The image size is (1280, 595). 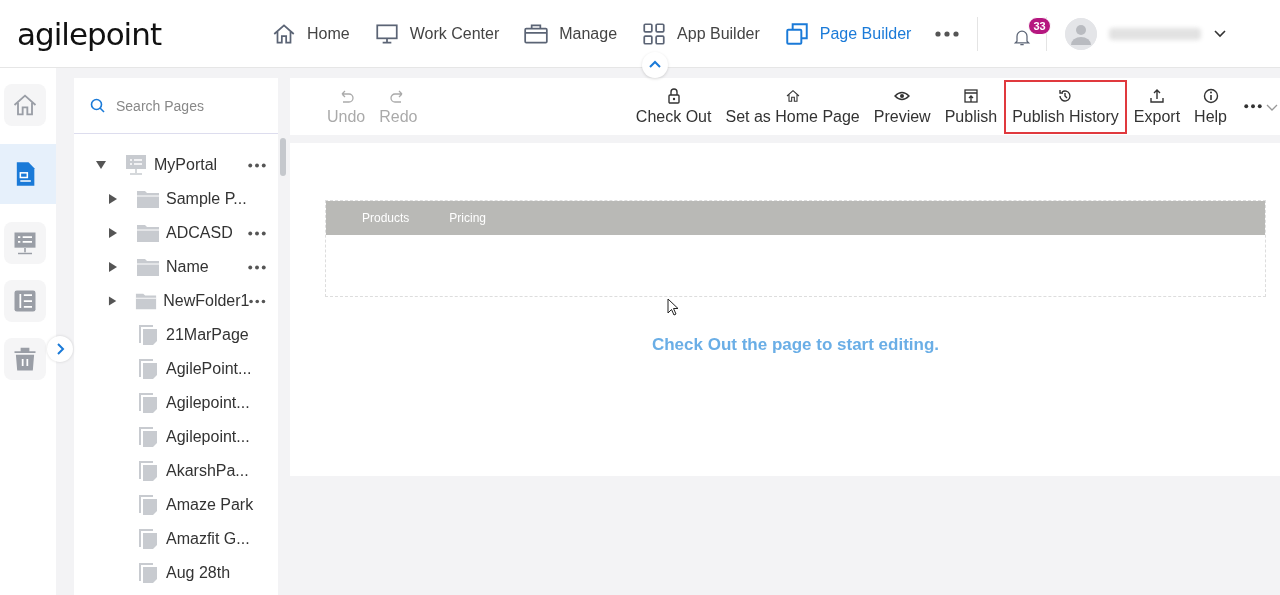 I want to click on tree-item: Name, so click(x=176, y=267).